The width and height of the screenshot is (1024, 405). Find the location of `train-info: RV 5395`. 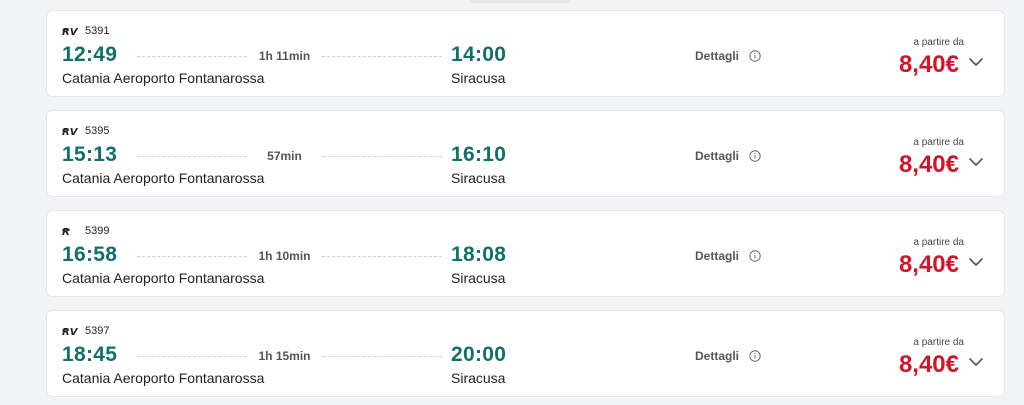

train-info: RV 5395 is located at coordinates (85, 131).